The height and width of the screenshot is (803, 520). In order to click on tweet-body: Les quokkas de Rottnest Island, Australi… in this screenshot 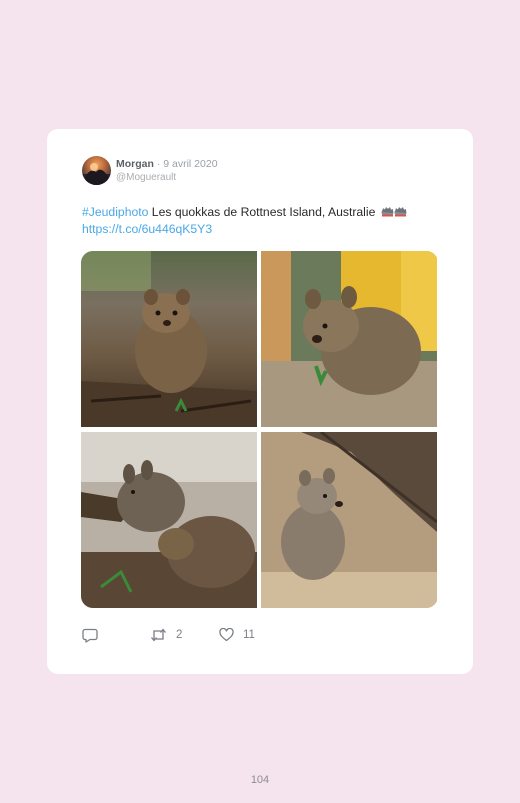, I will do `click(263, 212)`.